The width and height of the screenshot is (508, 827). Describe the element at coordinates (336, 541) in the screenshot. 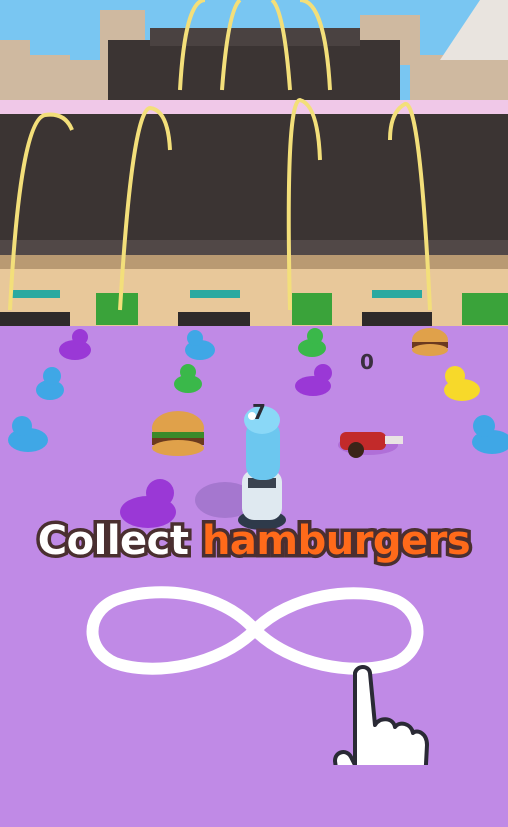

I see `tutorial-word-hamburgers: hamburgers` at that location.